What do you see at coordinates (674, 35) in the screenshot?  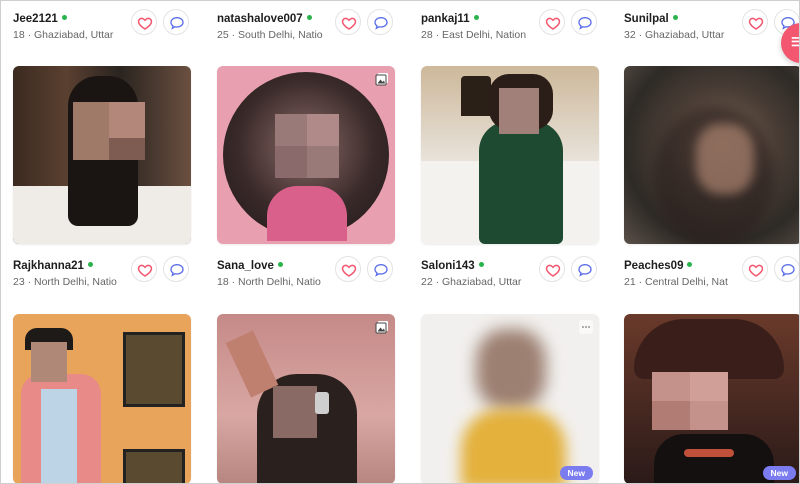 I see `profile-meta: 32 · Ghaziabad, Uttar` at bounding box center [674, 35].